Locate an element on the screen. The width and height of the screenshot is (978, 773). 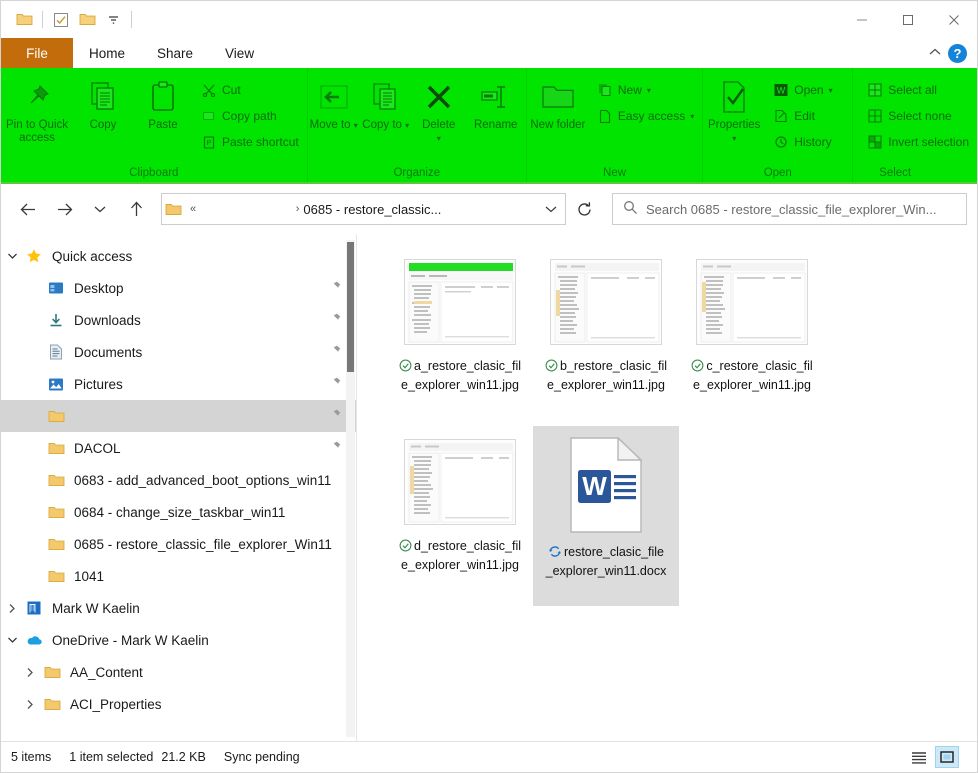
history-label: History is located at coordinates (813, 142).